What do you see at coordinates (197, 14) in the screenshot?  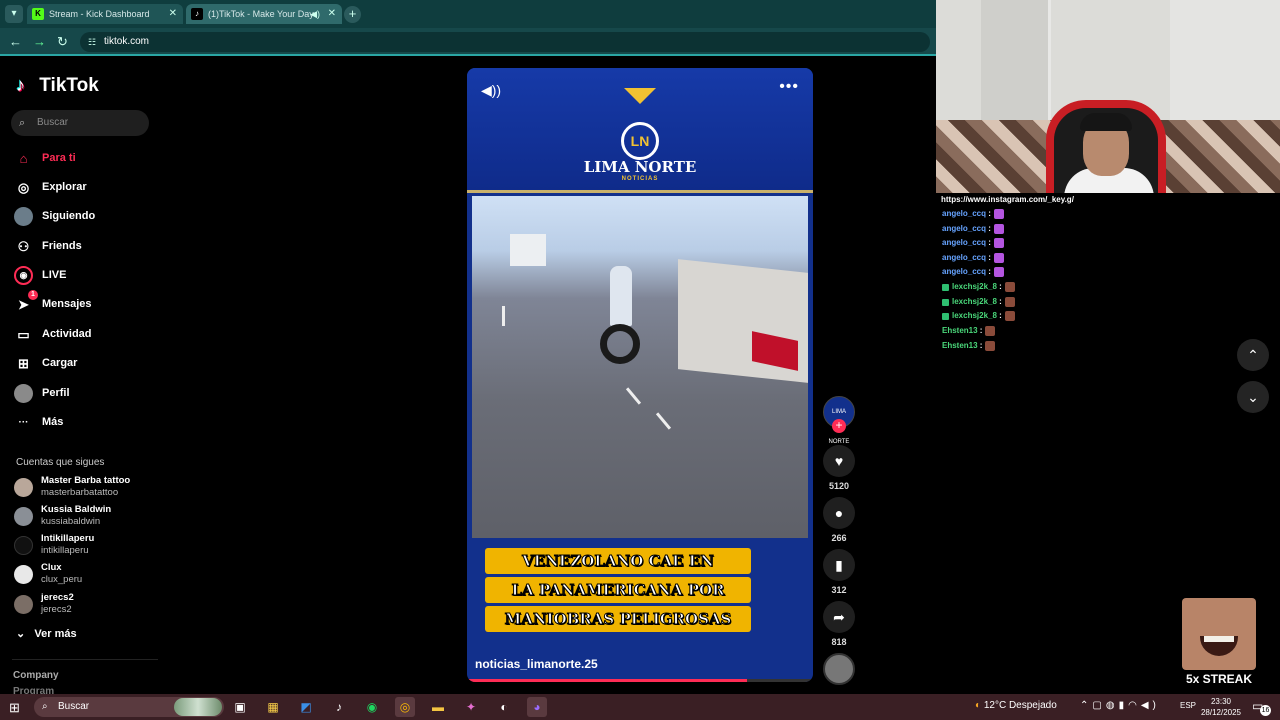 I see `tiktok-favicon-icon: ♪` at bounding box center [197, 14].